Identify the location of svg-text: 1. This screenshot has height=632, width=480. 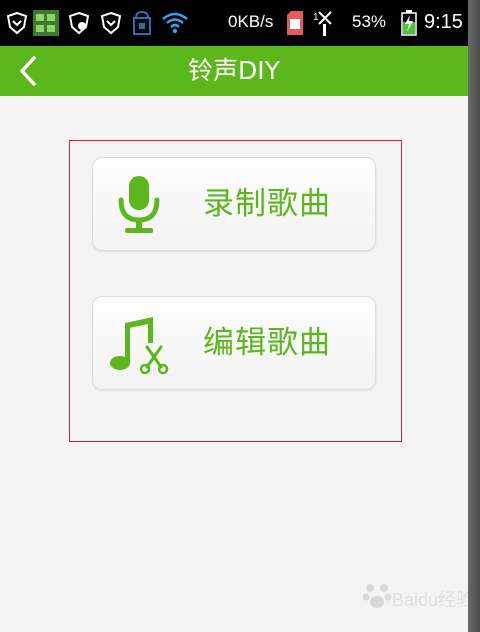
(316, 17).